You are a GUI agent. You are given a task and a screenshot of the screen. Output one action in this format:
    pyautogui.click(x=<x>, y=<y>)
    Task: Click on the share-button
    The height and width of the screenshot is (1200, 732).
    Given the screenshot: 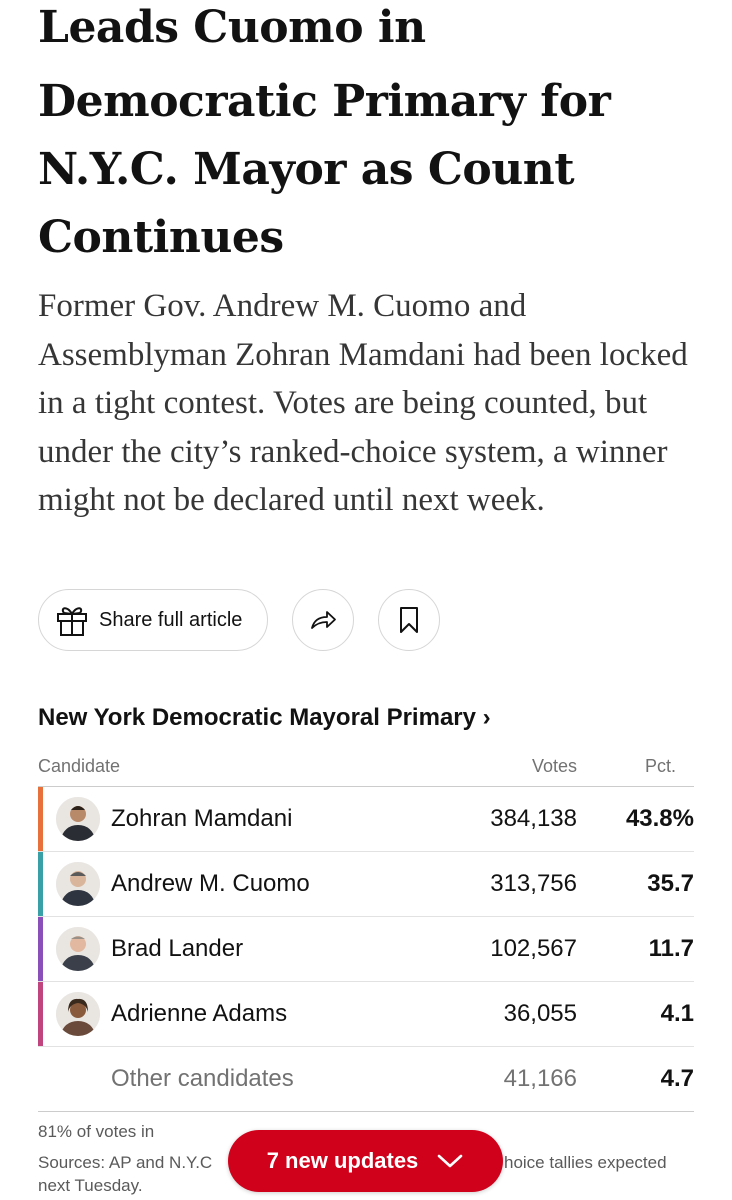 What is the action you would take?
    pyautogui.click(x=323, y=620)
    